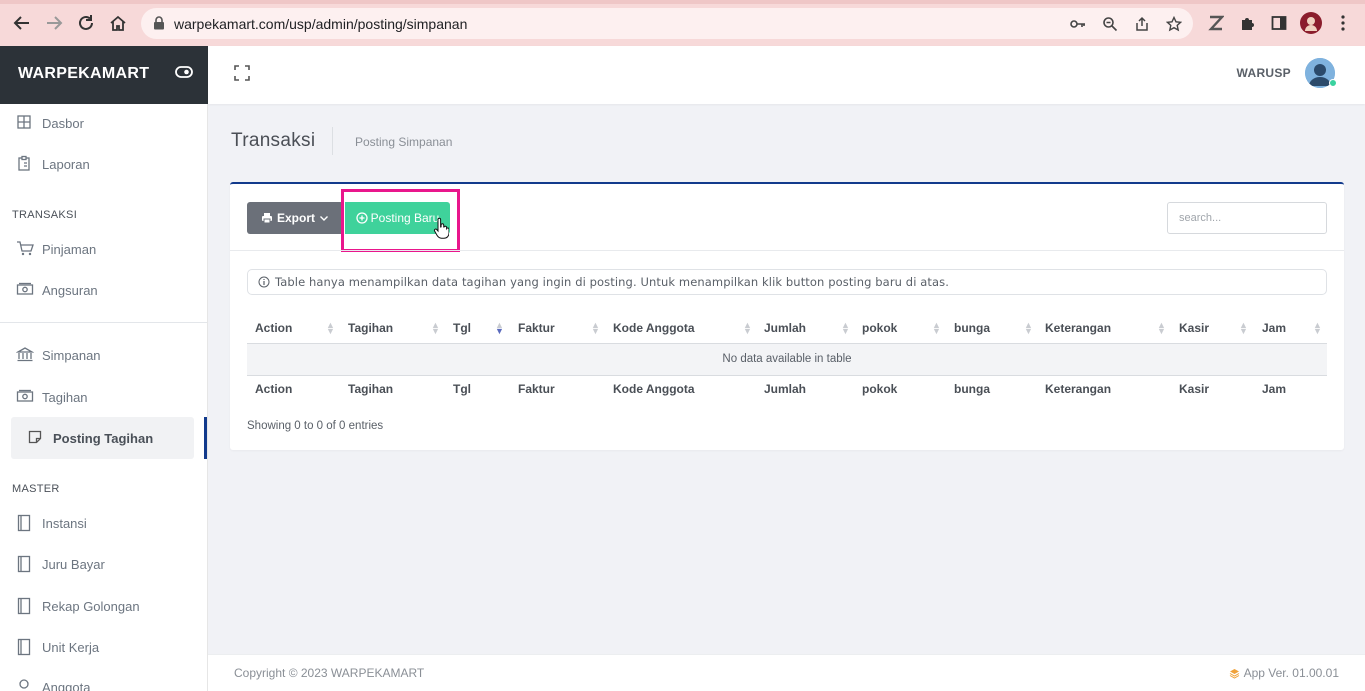 The image size is (1365, 691). What do you see at coordinates (1078, 389) in the screenshot?
I see `footer-column-keterangan: Keterangan` at bounding box center [1078, 389].